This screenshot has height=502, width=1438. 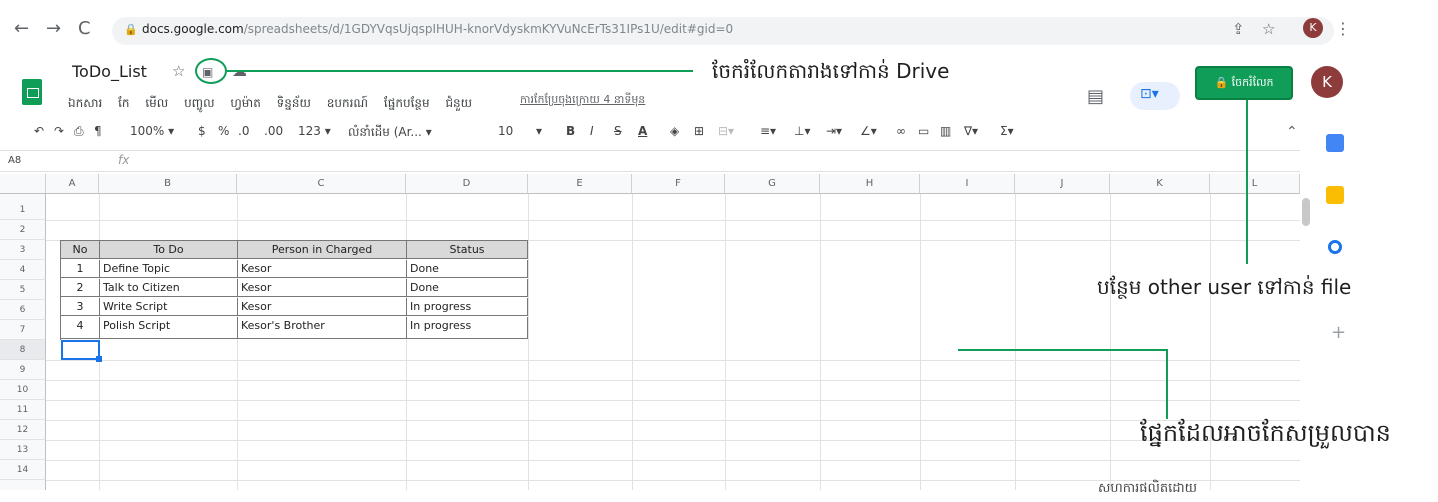 What do you see at coordinates (678, 184) in the screenshot?
I see `column-header: F` at bounding box center [678, 184].